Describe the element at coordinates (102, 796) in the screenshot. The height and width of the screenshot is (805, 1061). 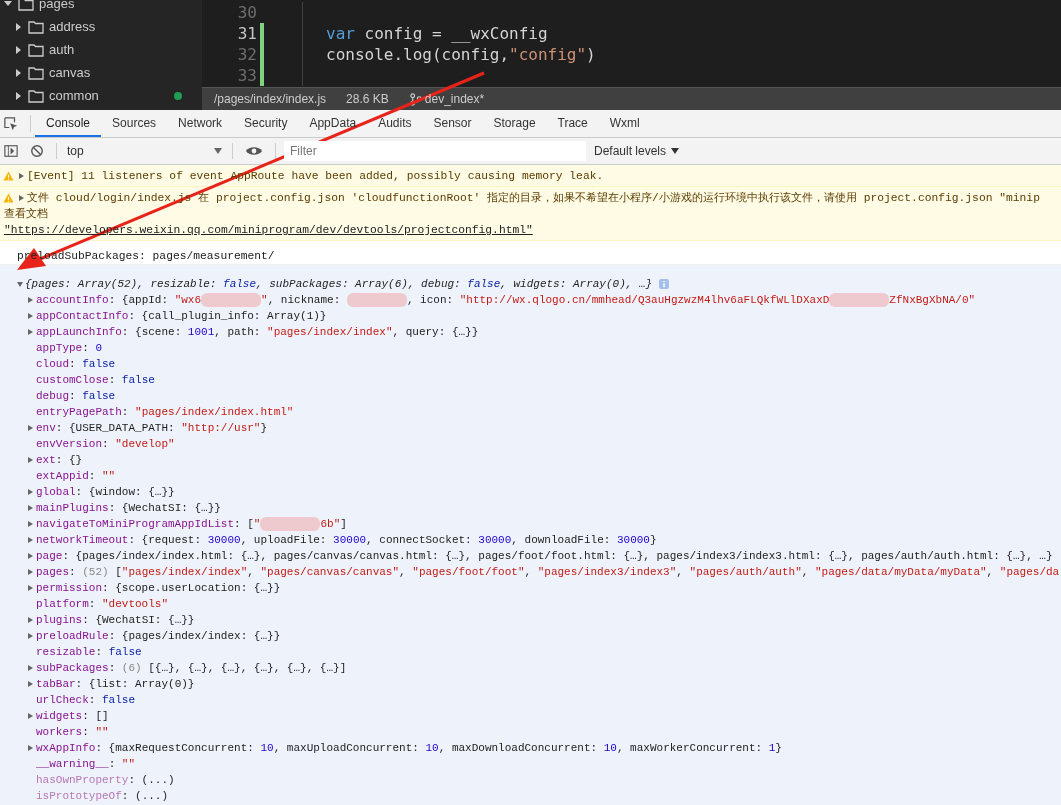
I see `property-line: isPrototypeOf: (...)` at that location.